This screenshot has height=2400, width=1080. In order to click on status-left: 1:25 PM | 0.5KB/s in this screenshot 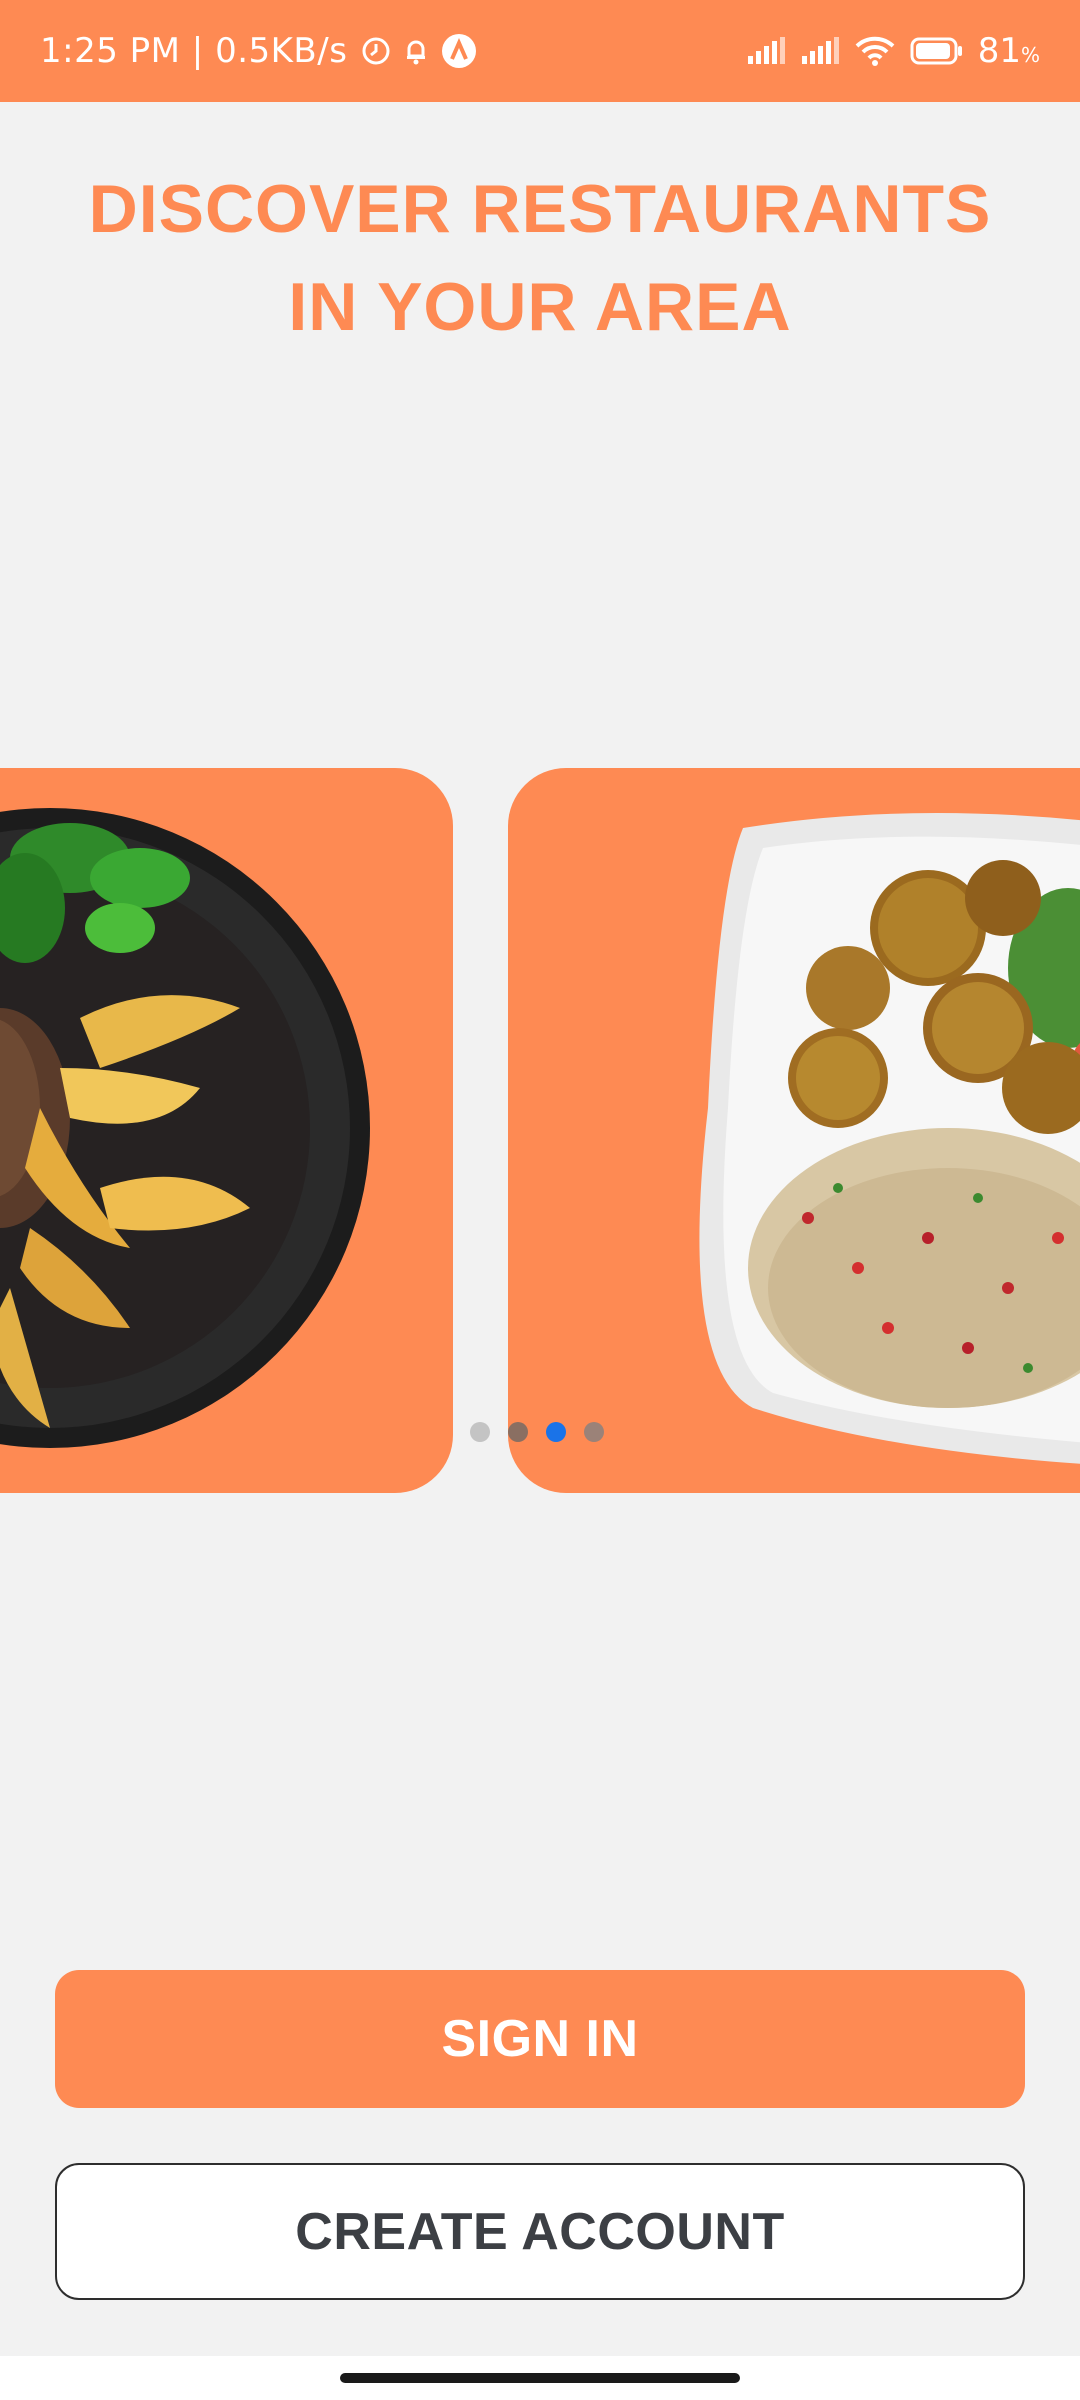, I will do `click(258, 51)`.